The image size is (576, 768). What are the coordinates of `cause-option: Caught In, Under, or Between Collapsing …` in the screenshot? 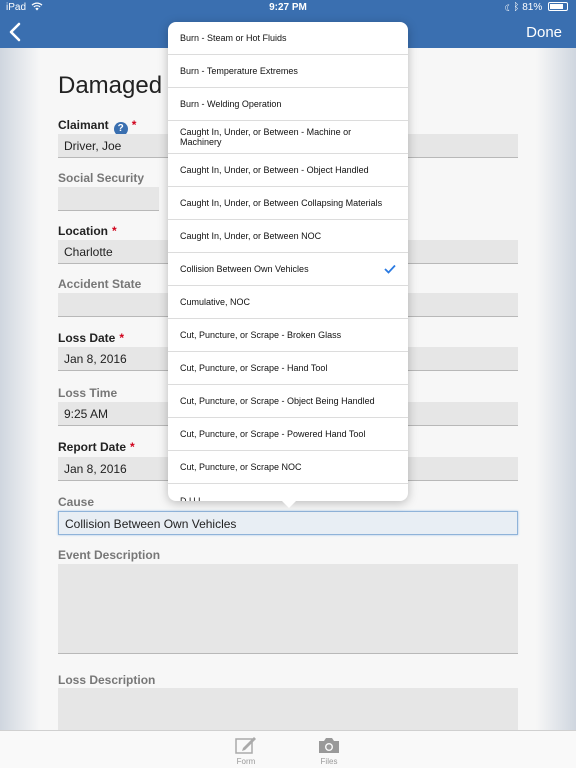 It's located at (288, 203).